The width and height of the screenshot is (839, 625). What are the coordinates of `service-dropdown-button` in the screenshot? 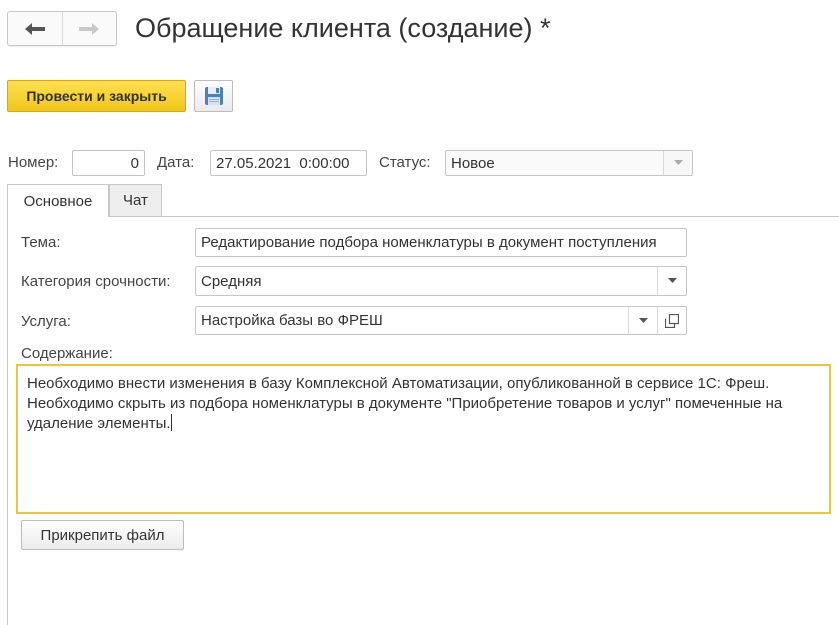 It's located at (642, 320).